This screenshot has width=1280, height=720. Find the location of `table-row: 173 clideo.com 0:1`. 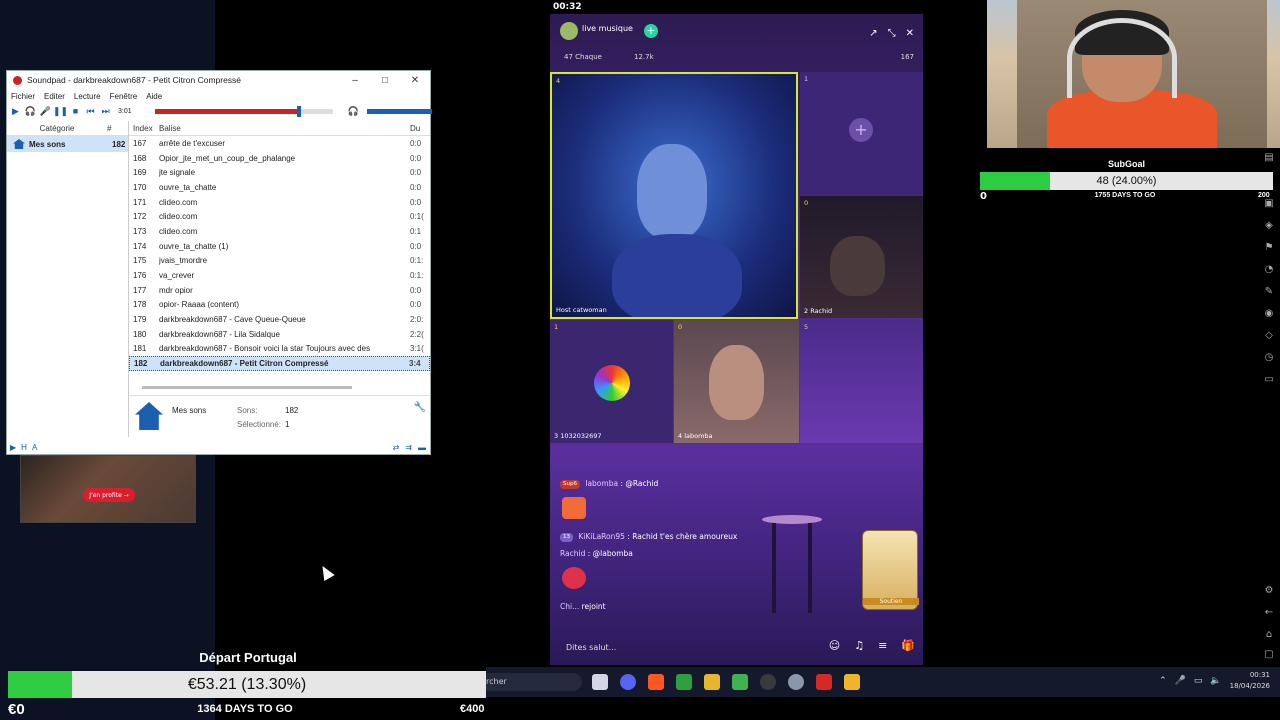

table-row: 173 clideo.com 0:1 is located at coordinates (279, 231).